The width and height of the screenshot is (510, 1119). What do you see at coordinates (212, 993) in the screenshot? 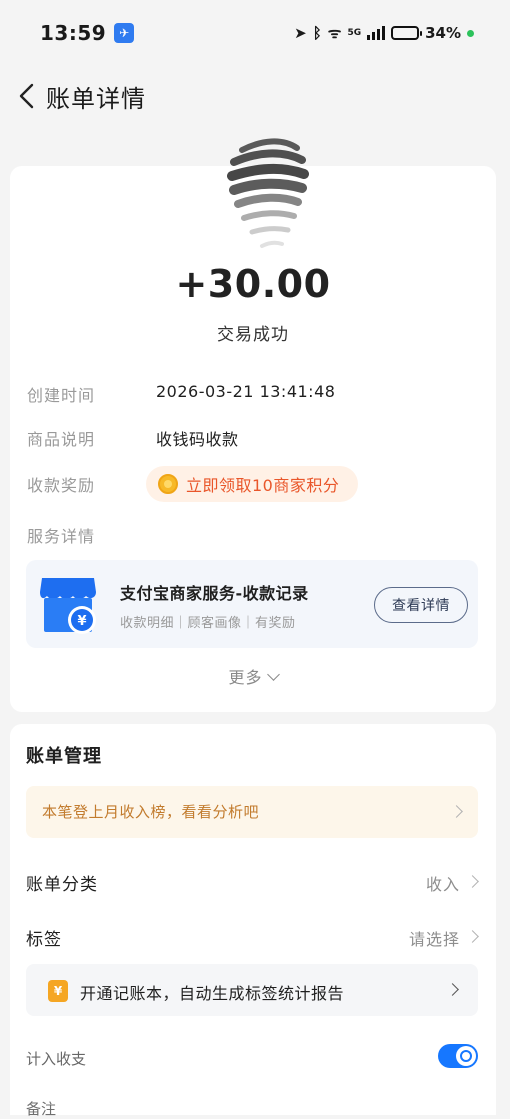
I see `ledger-banner-text: 开通记账本，自动生成标签统计报告` at bounding box center [212, 993].